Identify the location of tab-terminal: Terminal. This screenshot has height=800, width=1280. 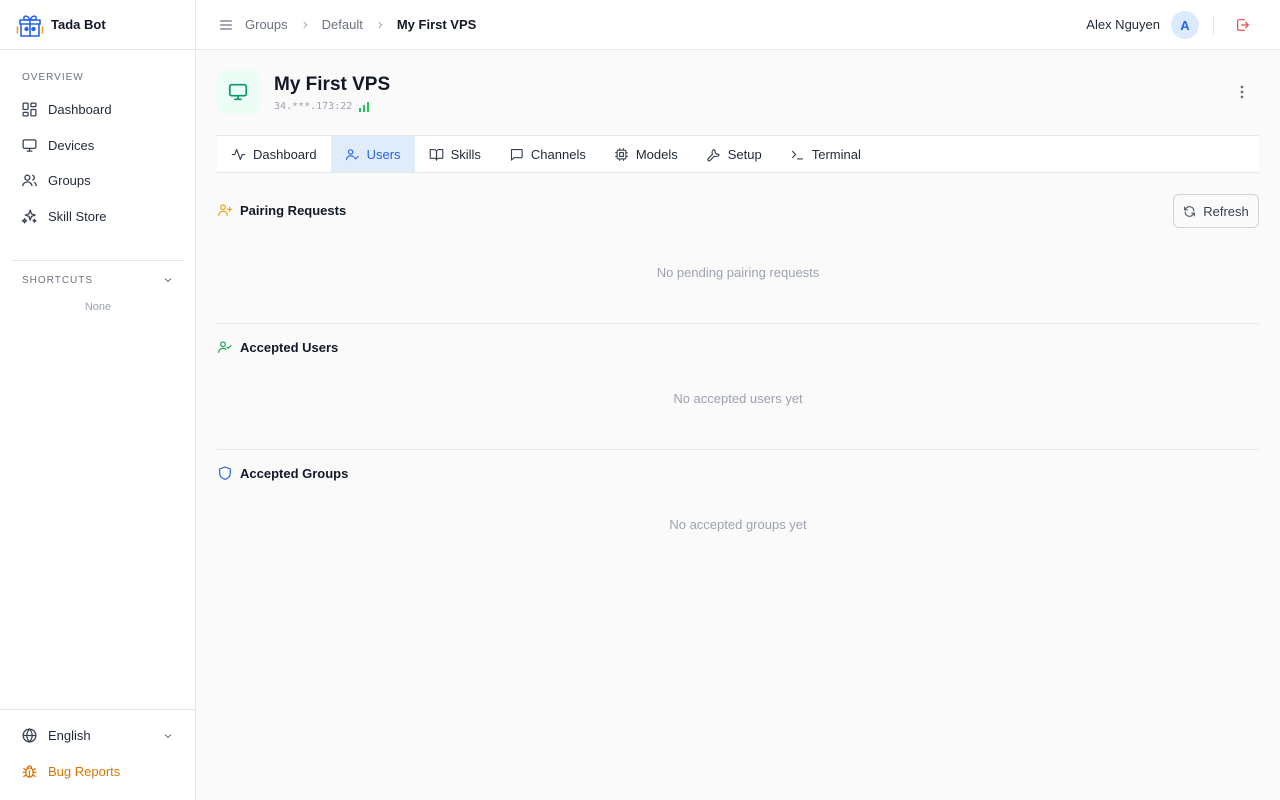
(825, 154).